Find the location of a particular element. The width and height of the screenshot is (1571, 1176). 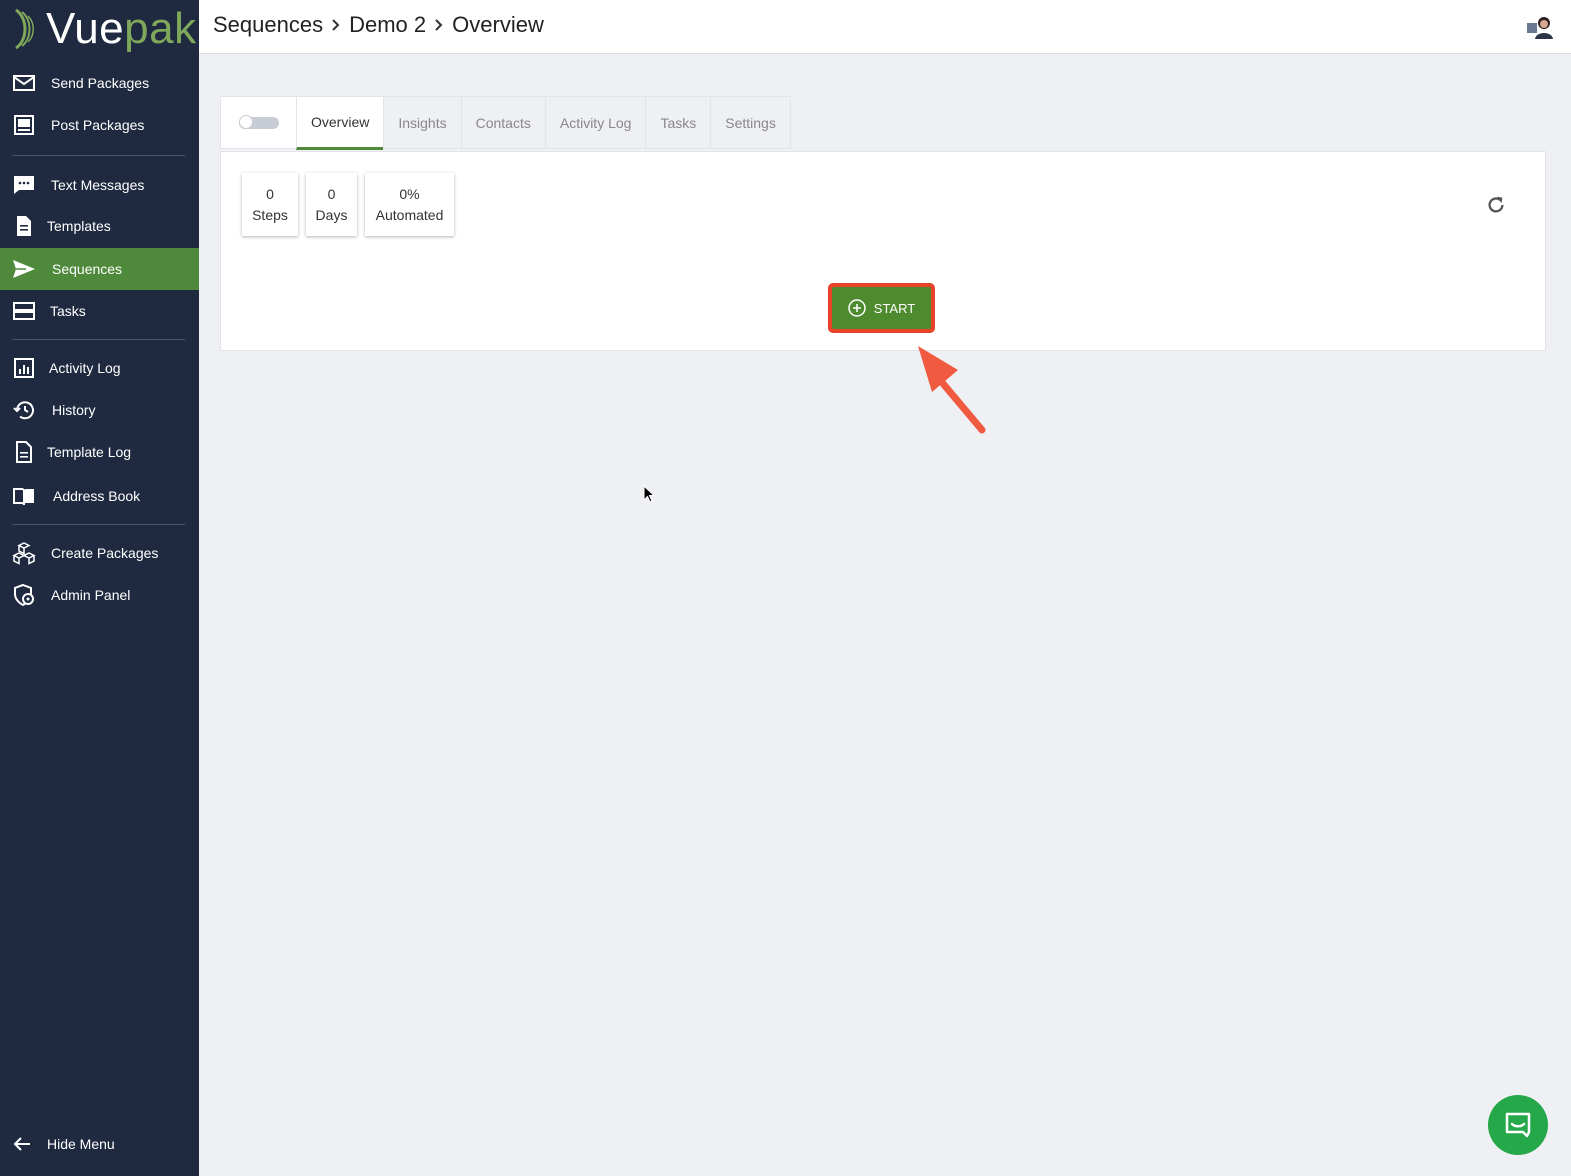

toggle-knob is located at coordinates (245, 121).